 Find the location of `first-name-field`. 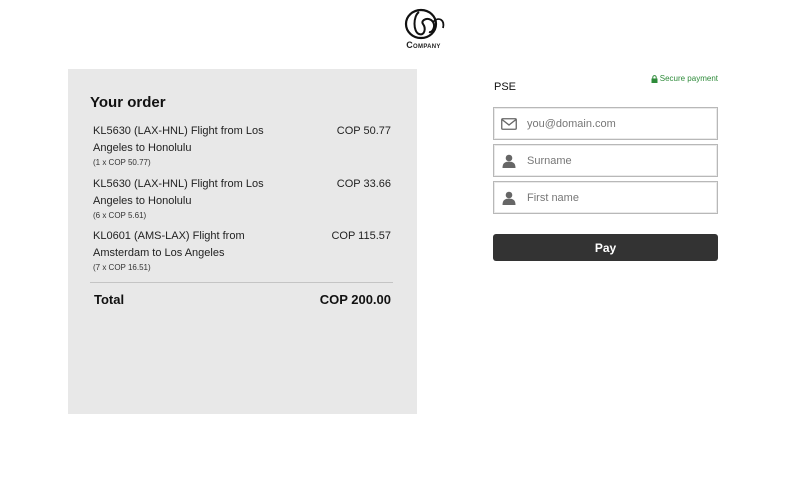

first-name-field is located at coordinates (605, 197).